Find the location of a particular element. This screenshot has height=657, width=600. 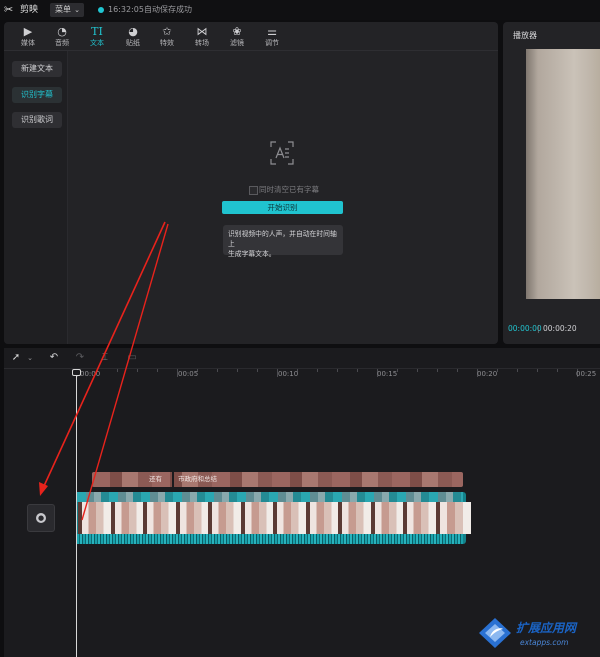

title-bar is located at coordinates (300, 10).